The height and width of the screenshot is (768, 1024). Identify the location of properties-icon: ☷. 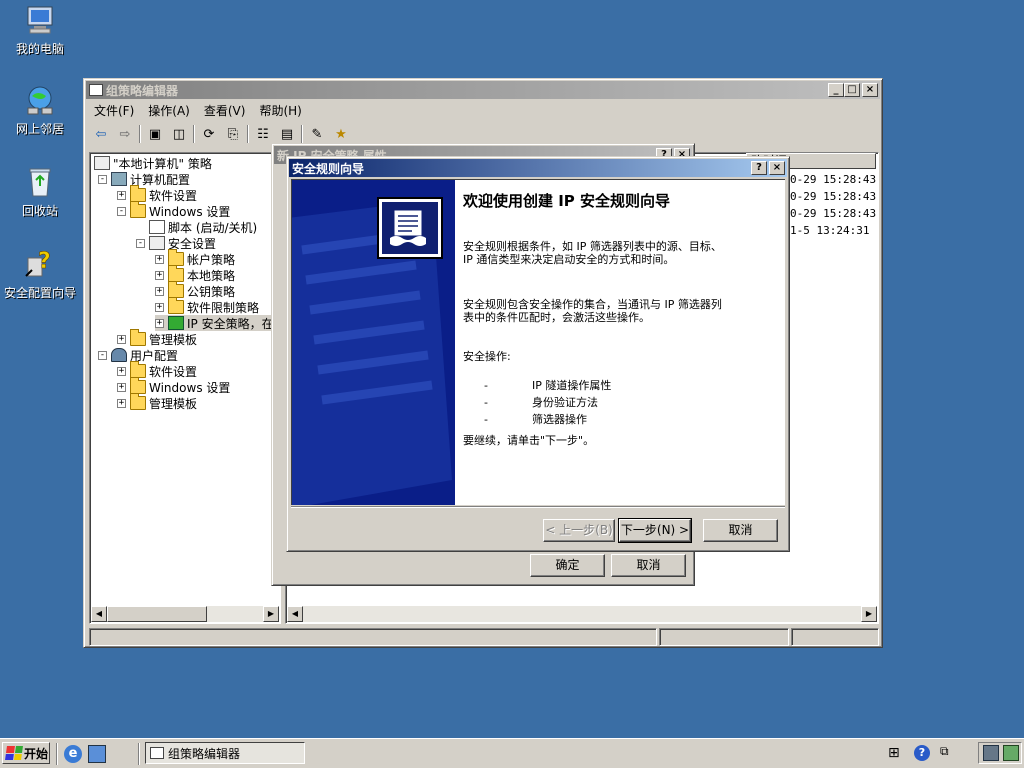
(263, 134).